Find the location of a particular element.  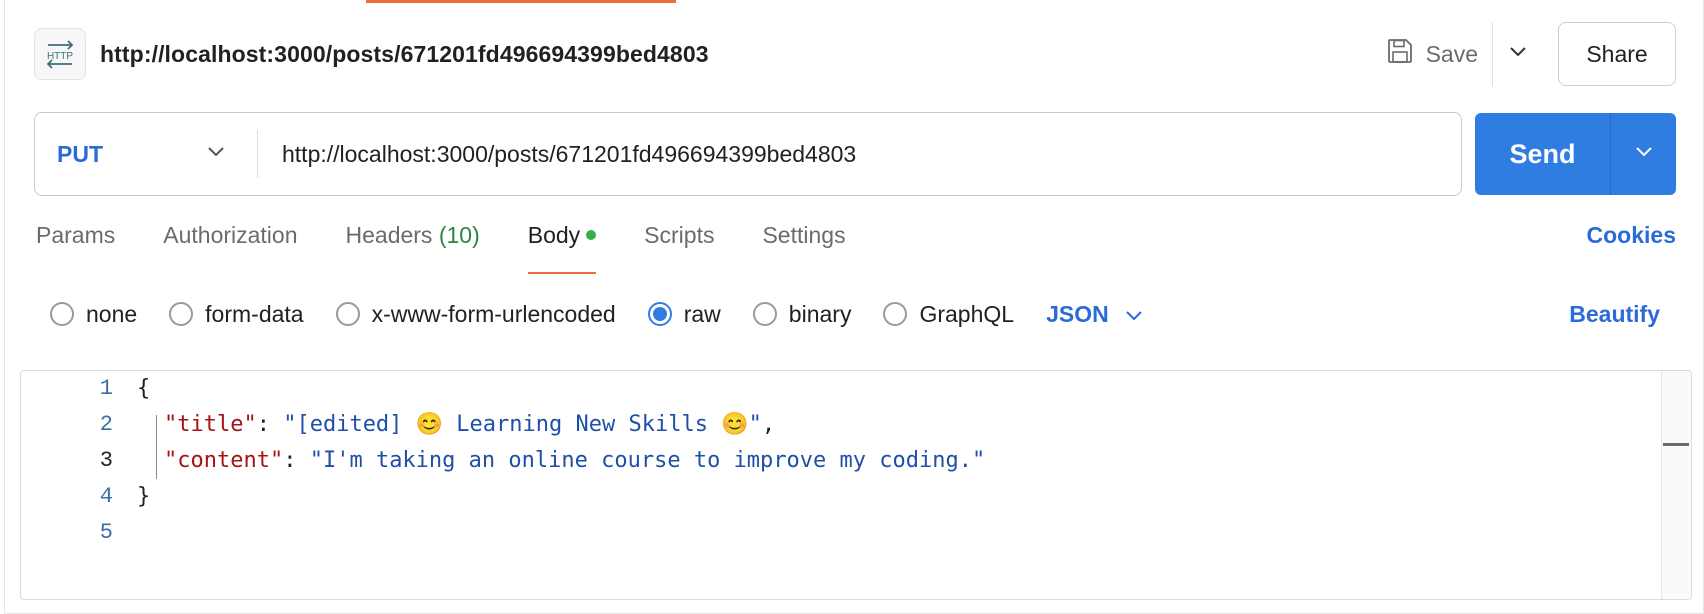

radio-label: form-data is located at coordinates (254, 313).